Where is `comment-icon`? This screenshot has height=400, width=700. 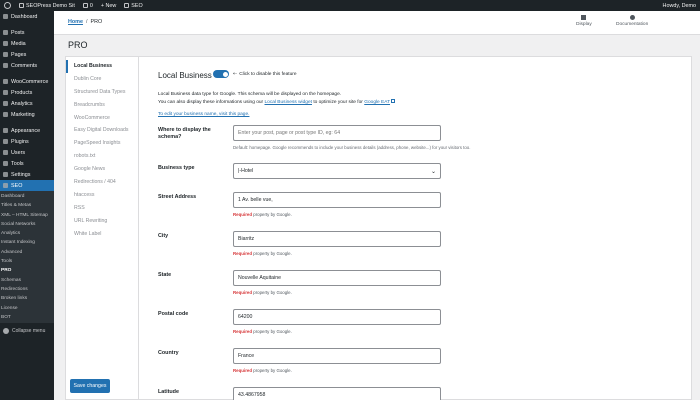 comment-icon is located at coordinates (5, 65).